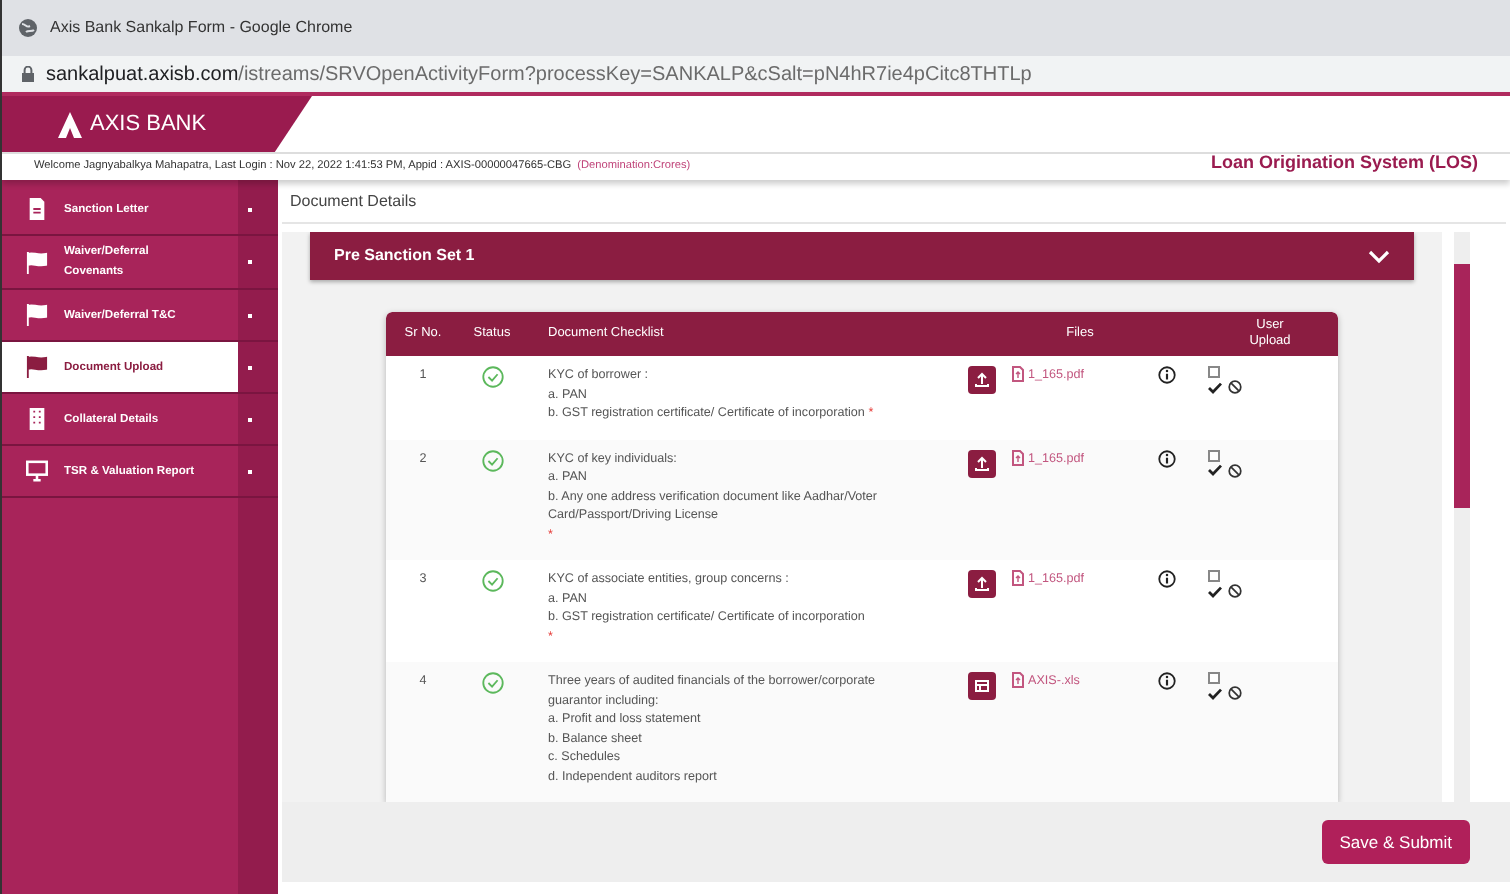 This screenshot has width=1510, height=894. Describe the element at coordinates (539, 75) in the screenshot. I see `url-text: sankalpuat.axisb.com/istreams/SRVOpenActivityForm?processKey=SANKALP&cSalt=pN4hR7ie4pCitc8THTLp` at that location.